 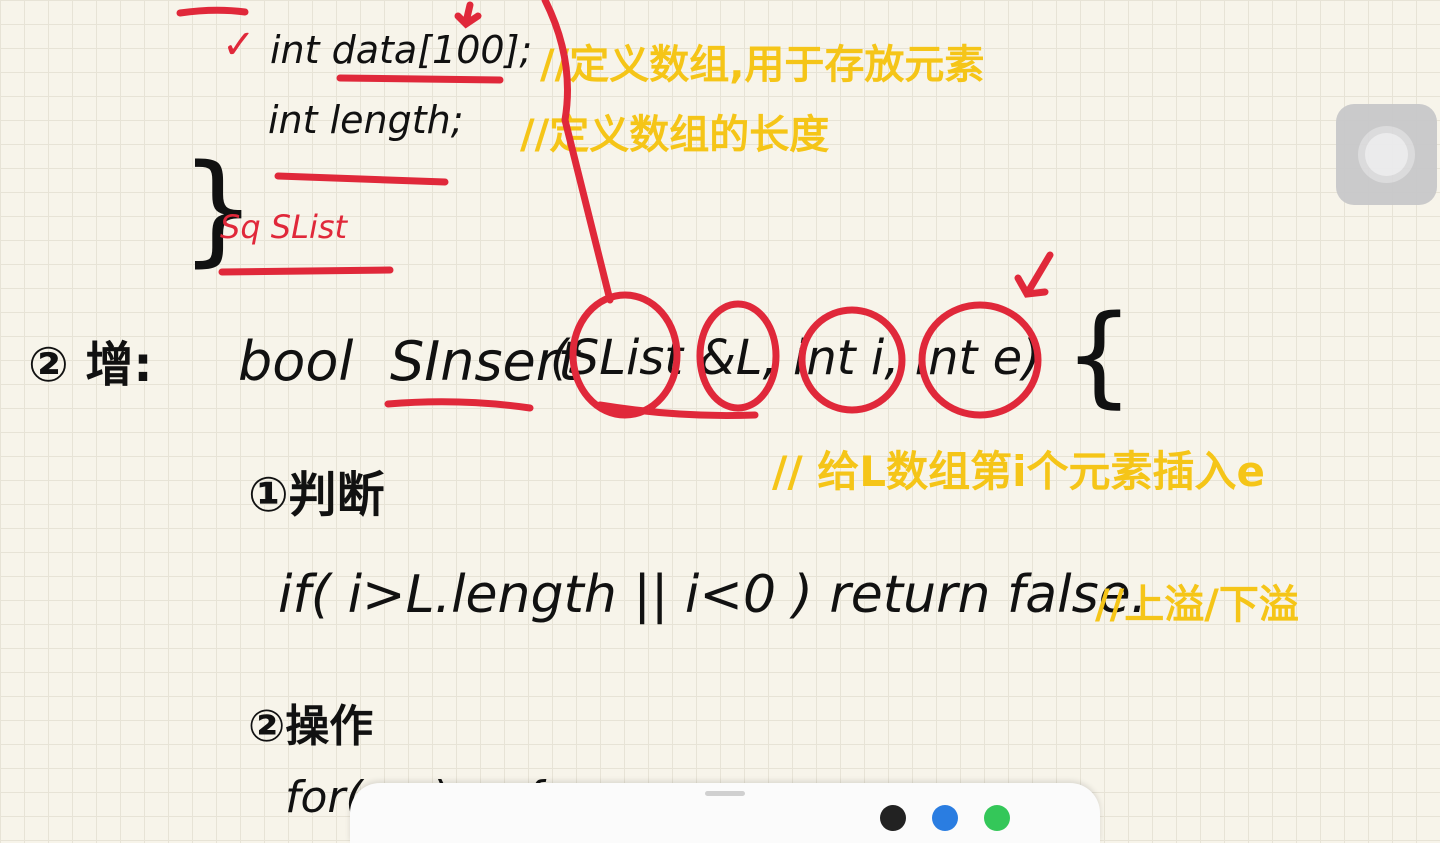 What do you see at coordinates (212, 11) in the screenshot?
I see `underline-top` at bounding box center [212, 11].